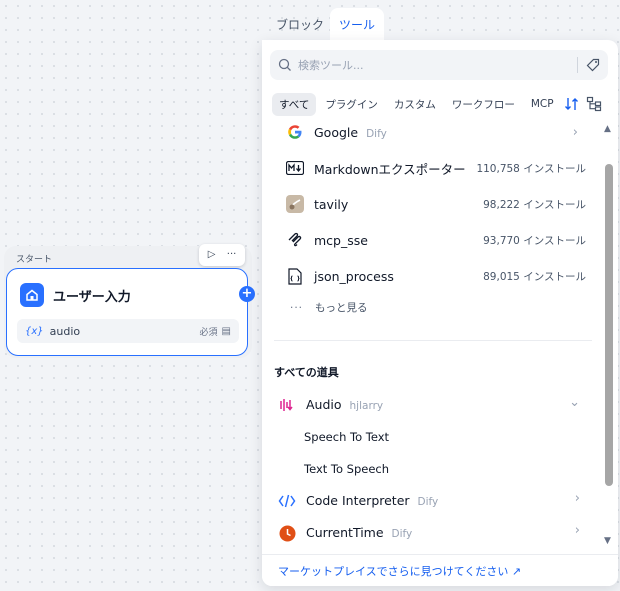  I want to click on add-node-button: +, so click(247, 294).